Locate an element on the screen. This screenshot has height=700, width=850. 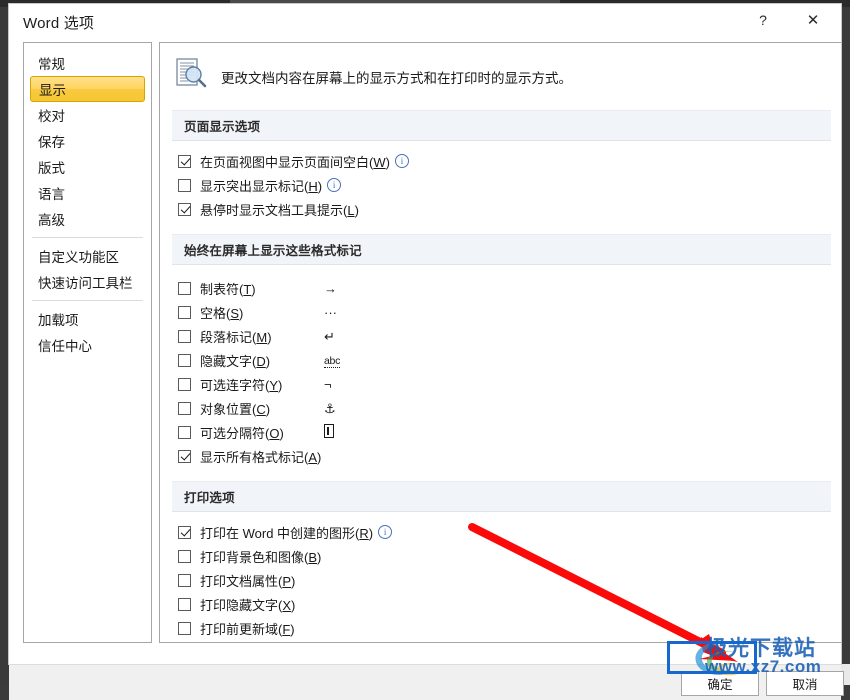
checkbox-row: 可选连字符(Y) ¬ is located at coordinates (506, 384).